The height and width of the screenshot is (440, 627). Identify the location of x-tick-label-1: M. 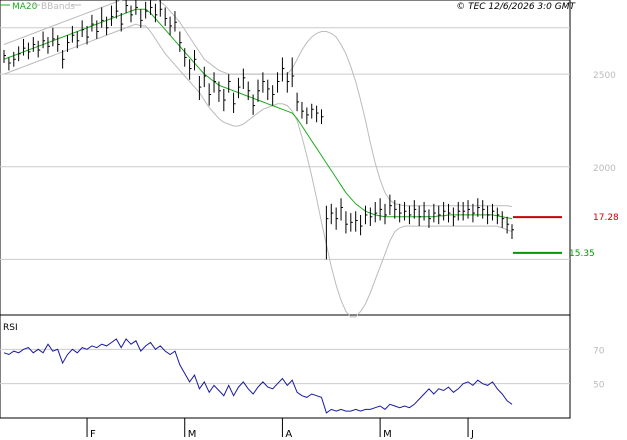
(192, 434).